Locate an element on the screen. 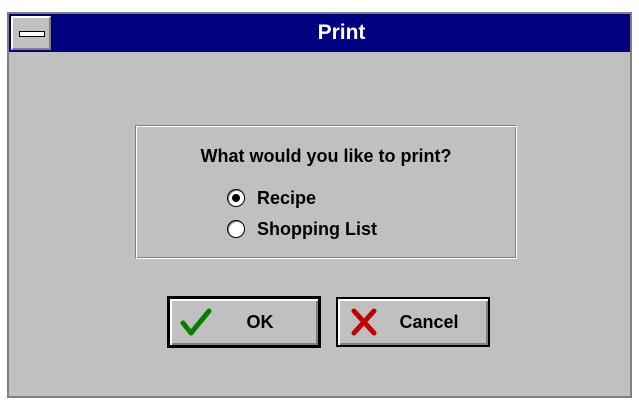  radio-option-shopping-list: Shopping List is located at coordinates (302, 229).